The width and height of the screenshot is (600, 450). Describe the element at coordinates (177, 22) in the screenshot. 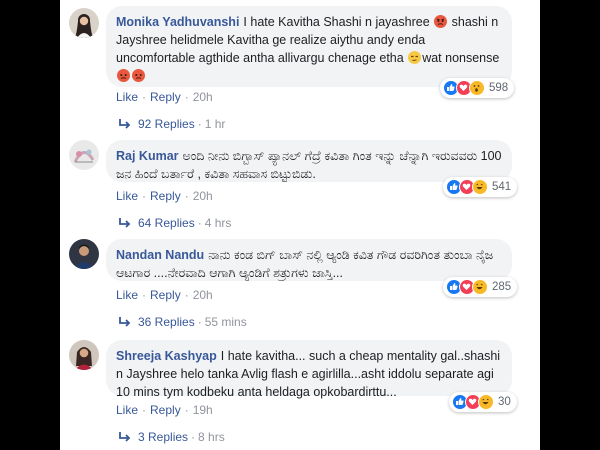

I see `comment-author: Monika Yadhuvanshi` at that location.